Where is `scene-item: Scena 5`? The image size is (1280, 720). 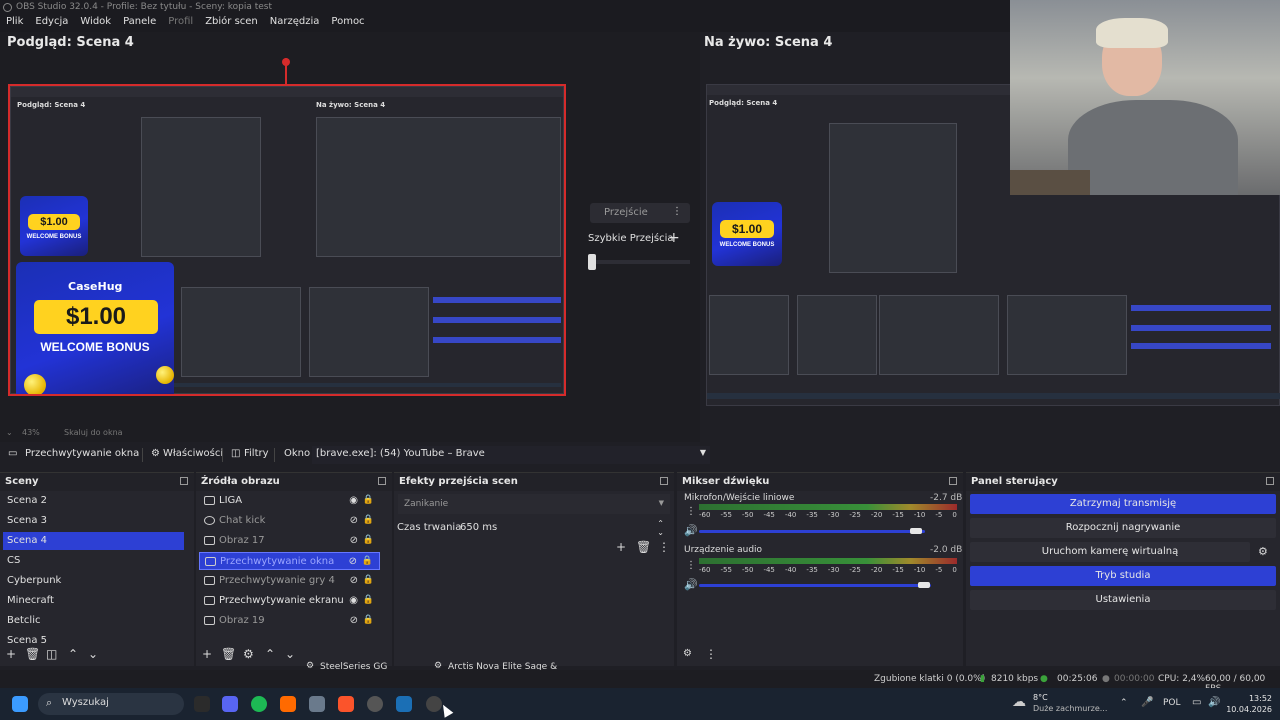
scene-item: Scena 5 is located at coordinates (93, 638).